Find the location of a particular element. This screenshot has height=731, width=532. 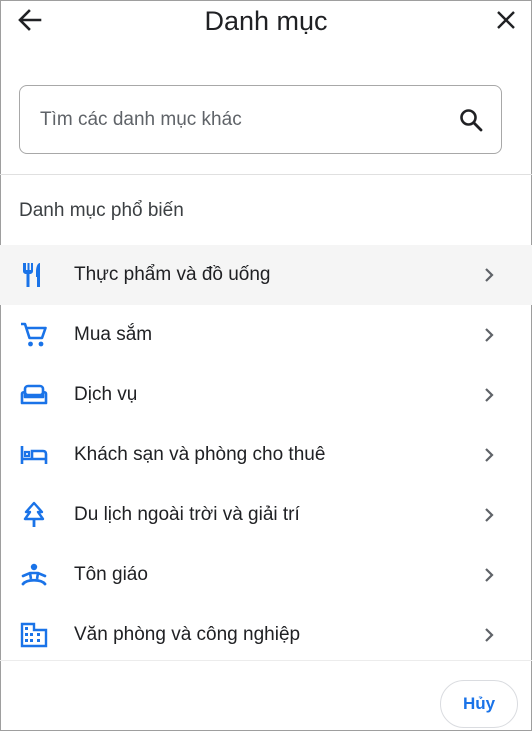

footer-divider is located at coordinates (266, 660).